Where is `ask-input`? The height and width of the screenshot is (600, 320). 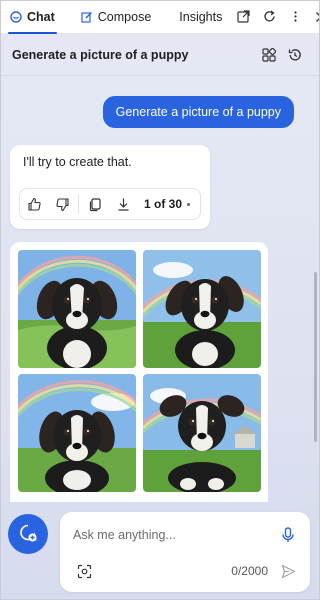 ask-input is located at coordinates (173, 535).